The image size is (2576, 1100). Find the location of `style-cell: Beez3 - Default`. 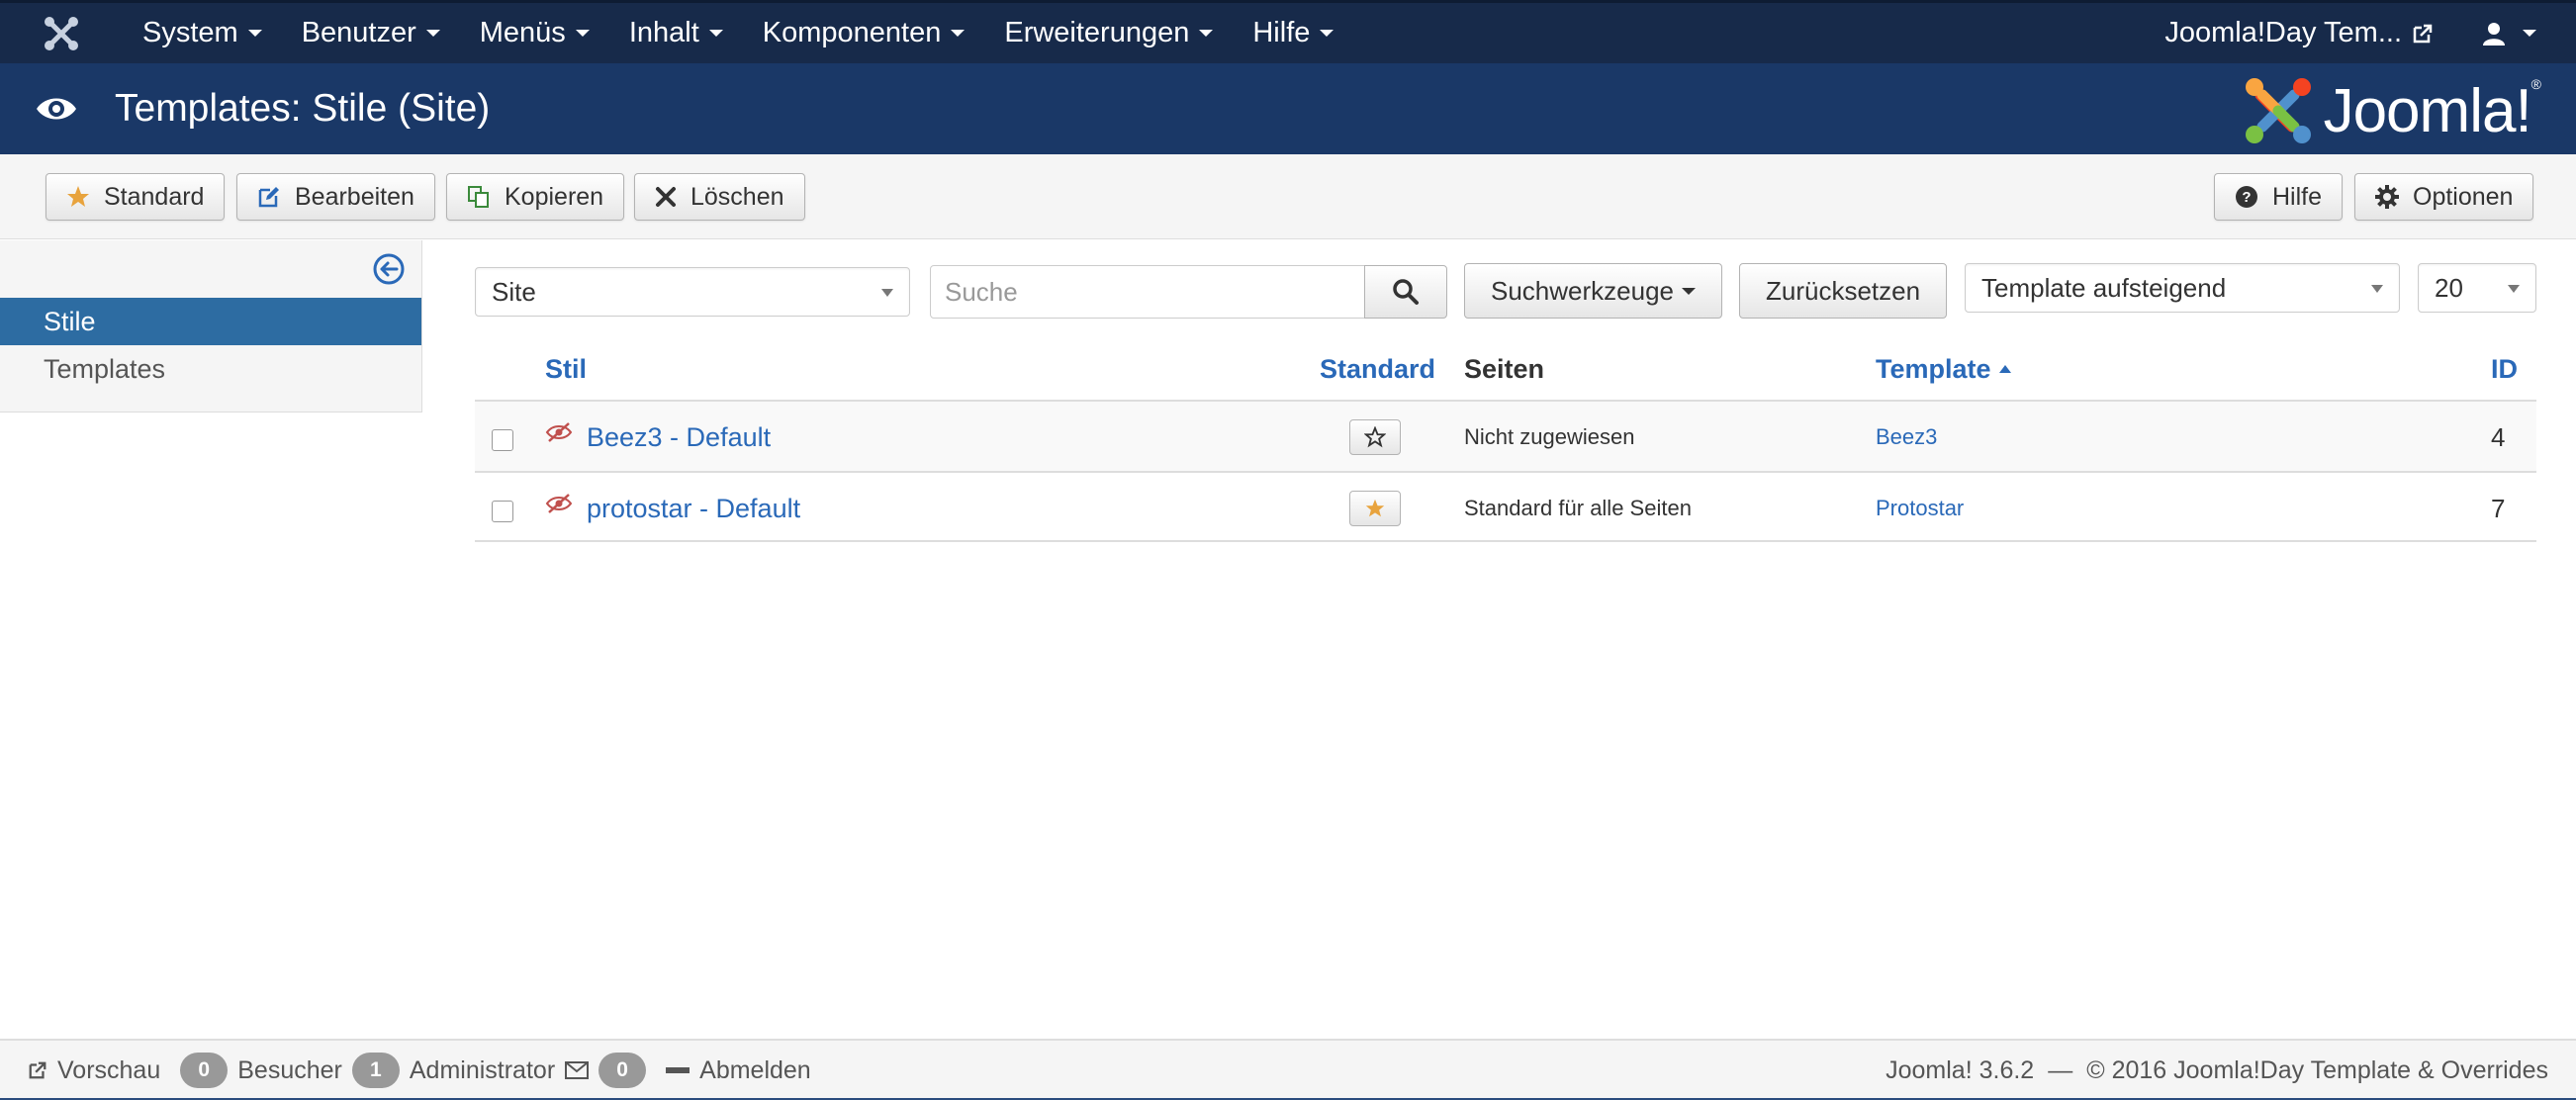

style-cell: Beez3 - Default is located at coordinates (658, 437).